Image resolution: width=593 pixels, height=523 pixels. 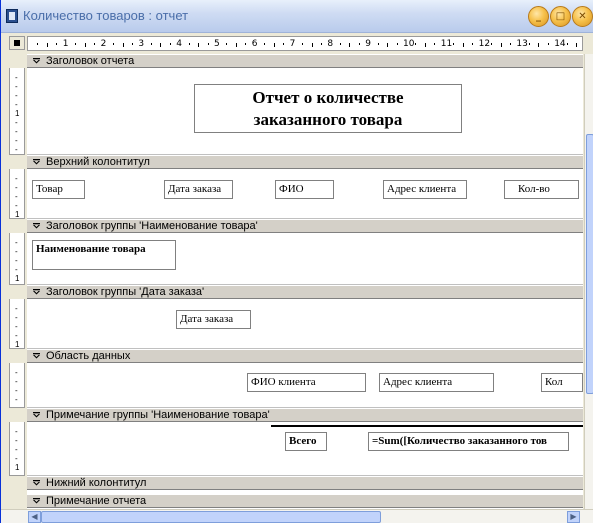 What do you see at coordinates (90, 61) in the screenshot?
I see `band-label: Заголовок отчета` at bounding box center [90, 61].